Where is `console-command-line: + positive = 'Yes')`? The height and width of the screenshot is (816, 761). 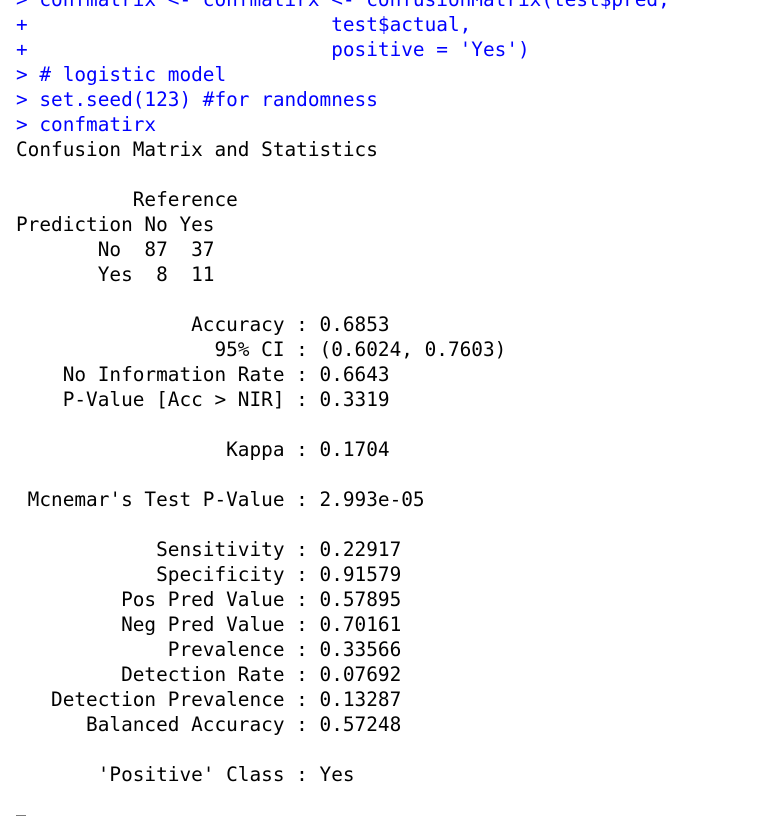
console-command-line: + positive = 'Yes') is located at coordinates (273, 49).